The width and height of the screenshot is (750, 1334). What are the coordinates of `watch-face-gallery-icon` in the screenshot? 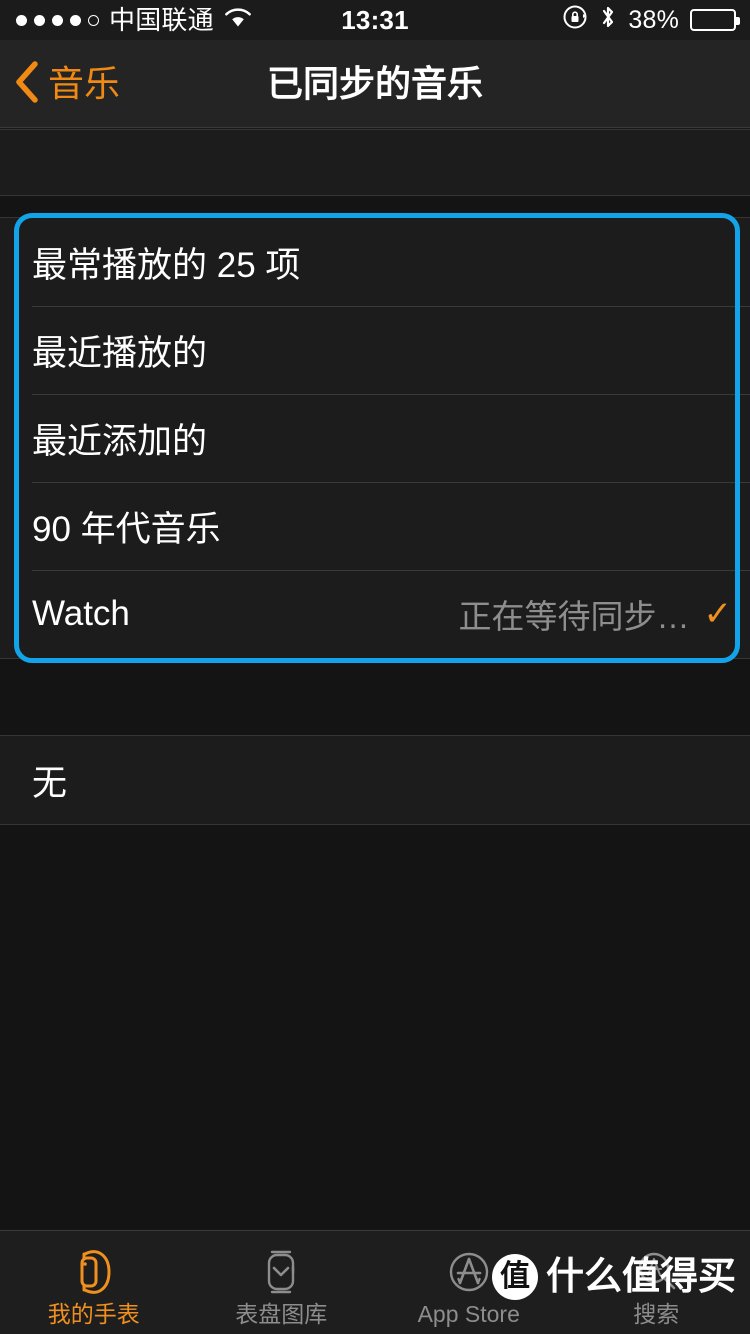 It's located at (281, 1272).